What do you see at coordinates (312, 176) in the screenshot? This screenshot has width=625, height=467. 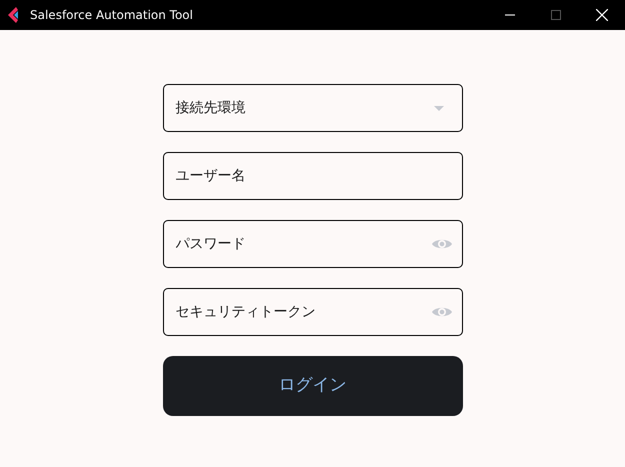 I see `input-field: ユーザー名` at bounding box center [312, 176].